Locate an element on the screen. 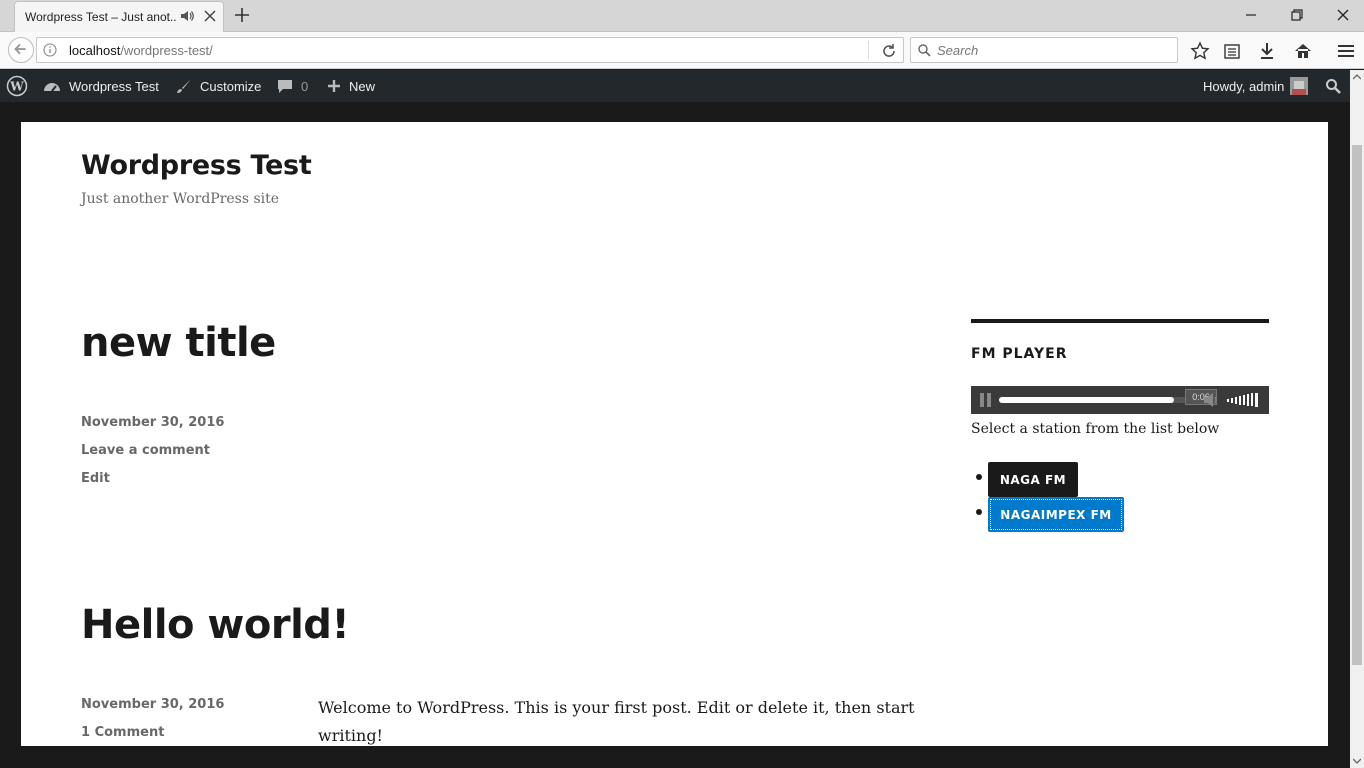 The width and height of the screenshot is (1364, 768). url-bar: localhost/wordpress-test/ is located at coordinates (470, 50).